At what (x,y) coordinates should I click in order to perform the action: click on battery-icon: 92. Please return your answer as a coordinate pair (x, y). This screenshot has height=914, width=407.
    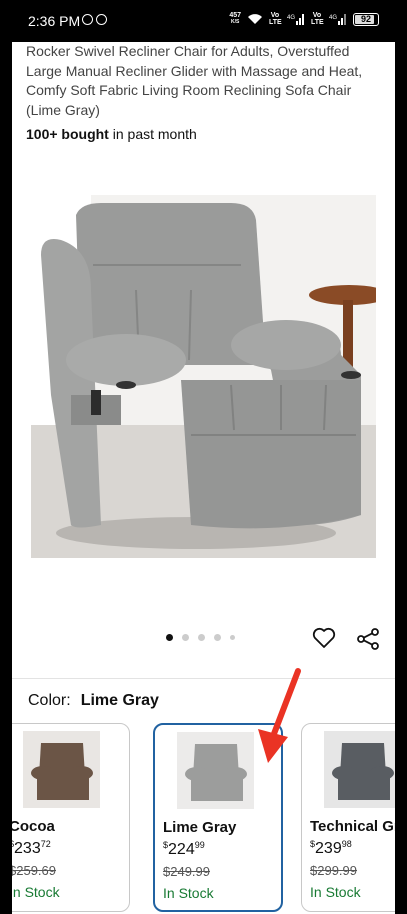
    Looking at the image, I should click on (366, 19).